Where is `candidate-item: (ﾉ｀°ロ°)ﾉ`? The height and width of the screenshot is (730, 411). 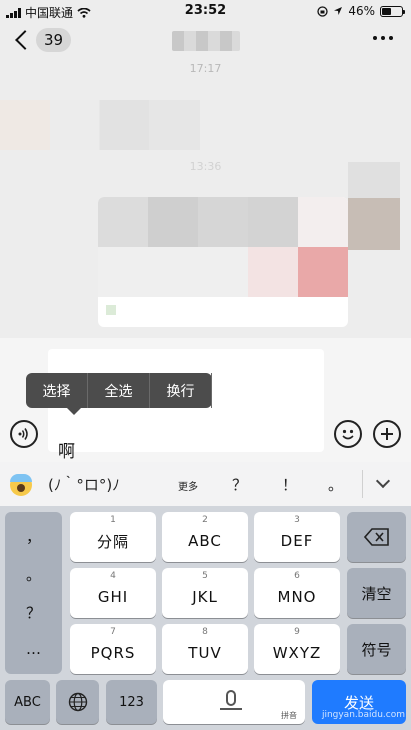
candidate-item: (ﾉ｀°ロ°)ﾉ is located at coordinates (84, 484).